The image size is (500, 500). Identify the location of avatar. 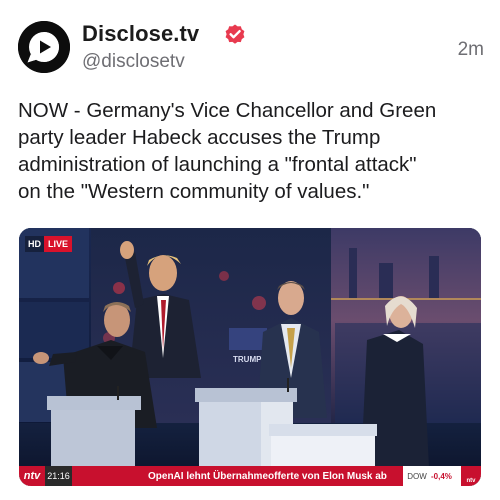
(44, 47).